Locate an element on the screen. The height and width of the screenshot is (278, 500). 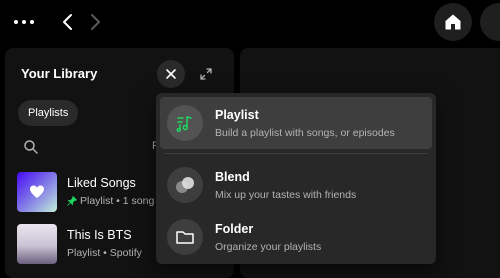
forward-button is located at coordinates (95, 22).